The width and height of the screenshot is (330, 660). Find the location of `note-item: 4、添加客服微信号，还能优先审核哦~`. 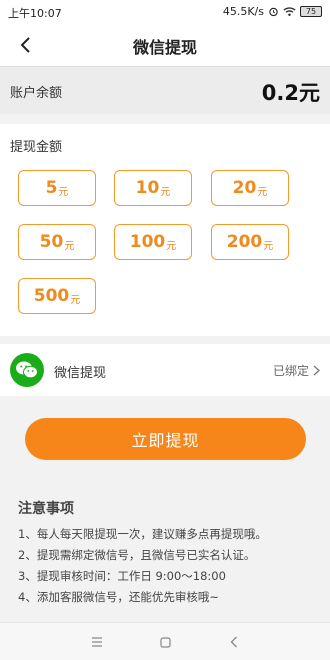

note-item: 4、添加客服微信号，还能优先审核哦~ is located at coordinates (118, 597).